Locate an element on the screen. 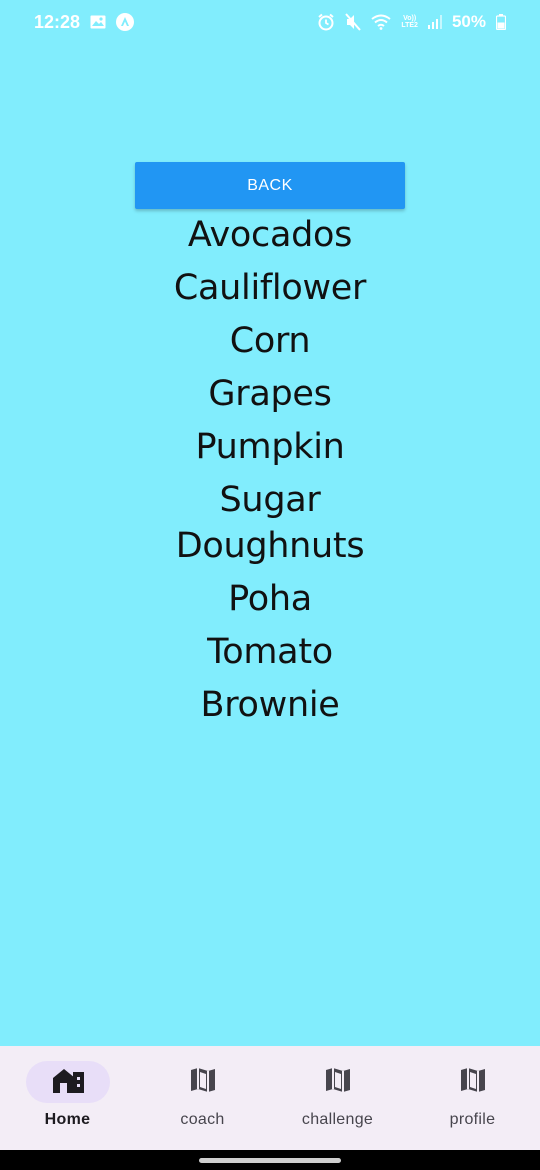 This screenshot has height=1170, width=540. wifi-icon is located at coordinates (381, 22).